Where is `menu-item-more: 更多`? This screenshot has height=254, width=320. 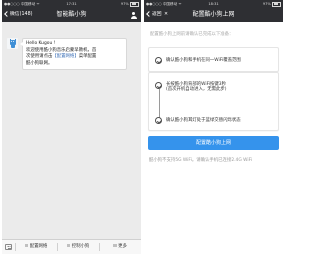 menu-item-more: 更多 is located at coordinates (120, 247).